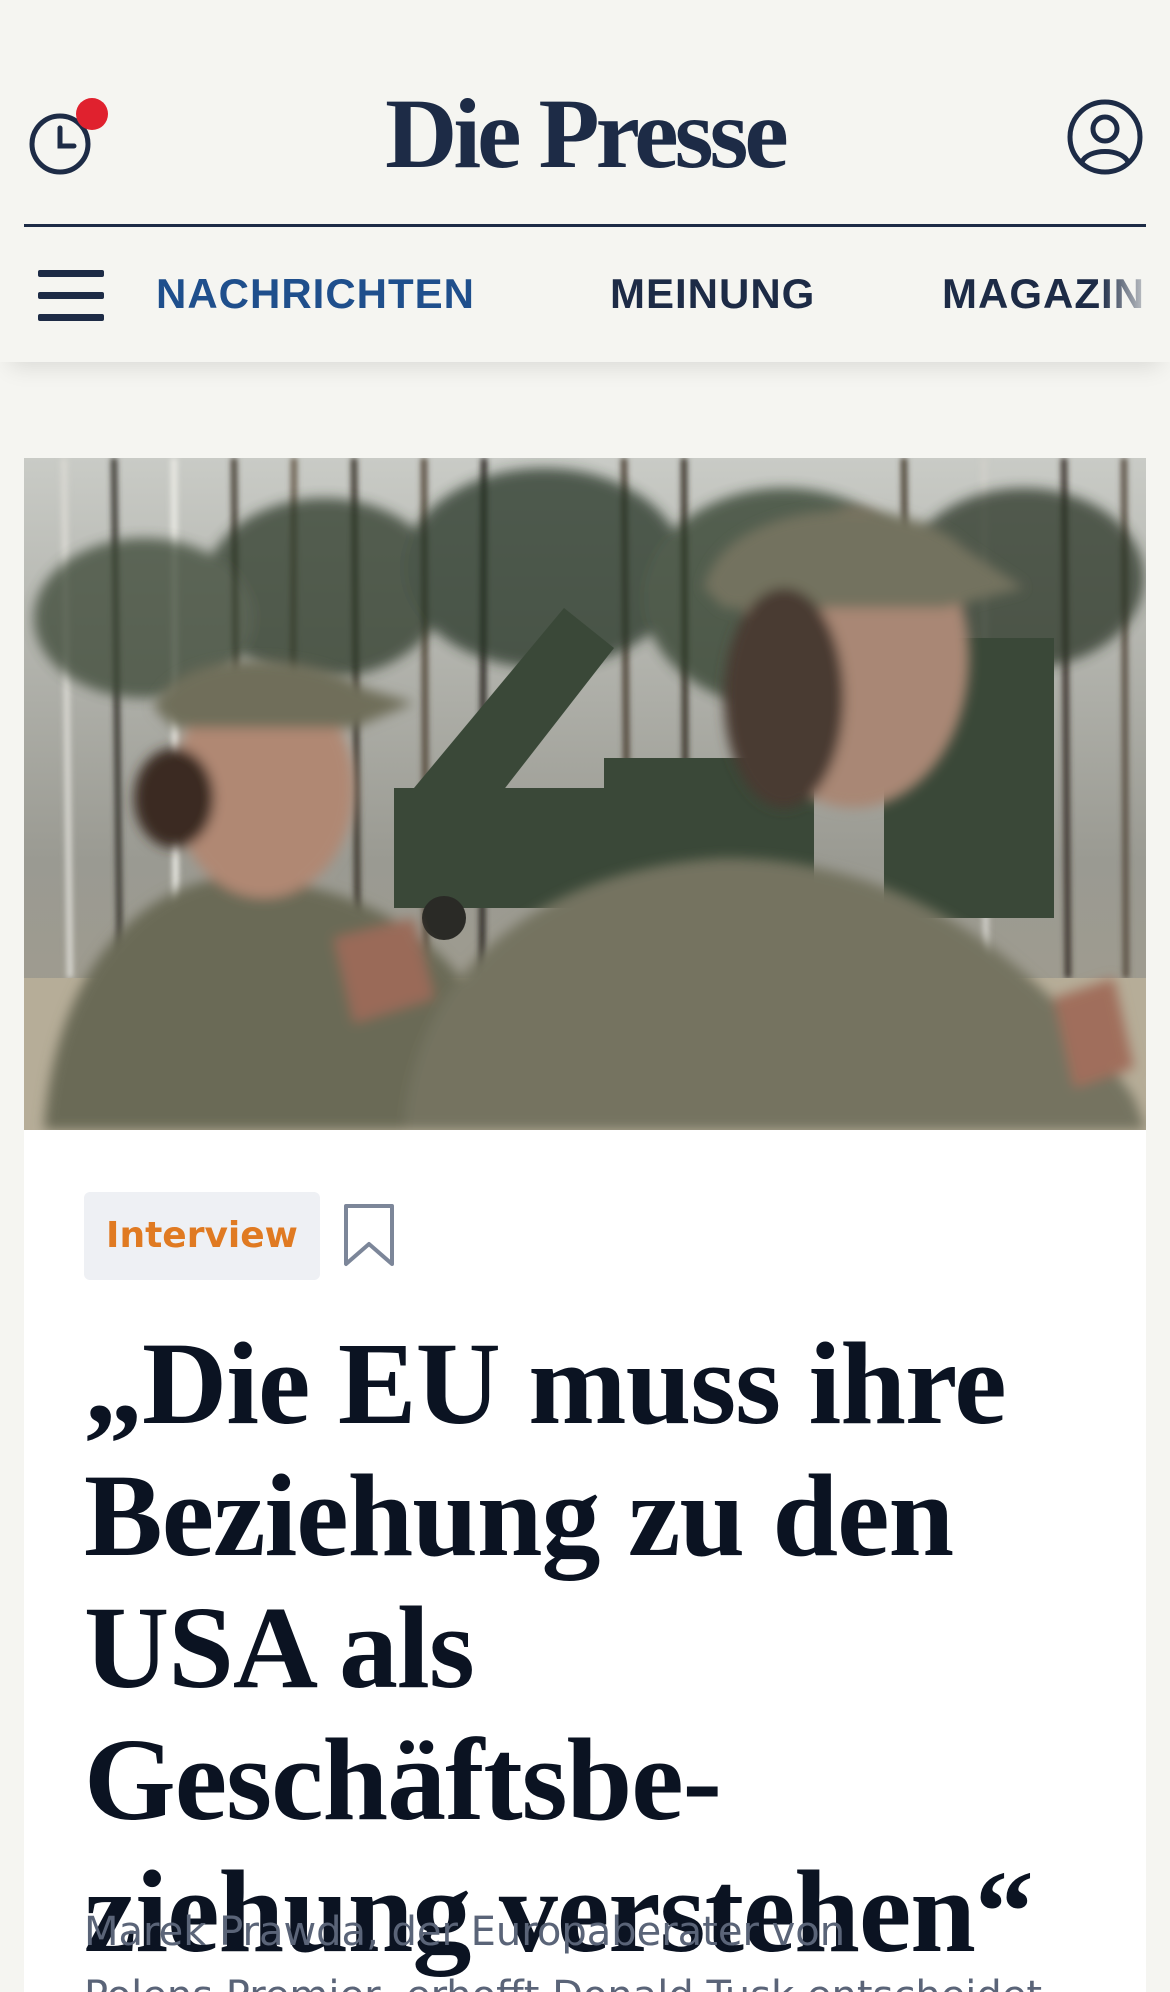 Image resolution: width=1170 pixels, height=1992 pixels. I want to click on headline-line: USA als Geschäftsbe-, so click(403, 1713).